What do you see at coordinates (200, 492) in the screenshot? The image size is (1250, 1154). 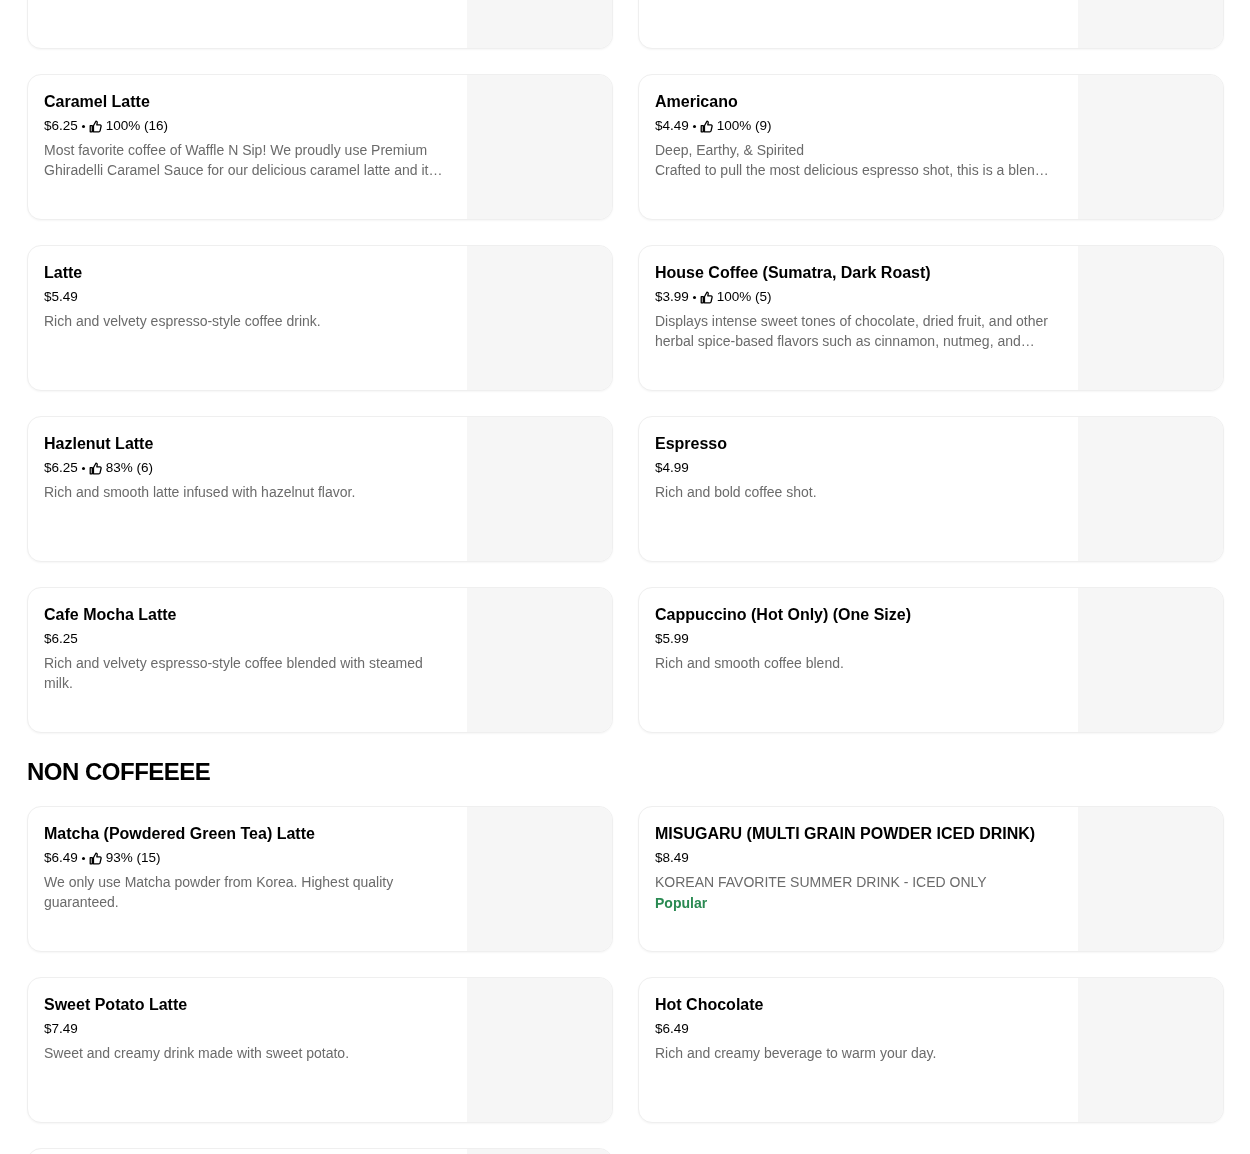 I see `item-description: Rich and smooth latte infused with hazelnut flavor.` at bounding box center [200, 492].